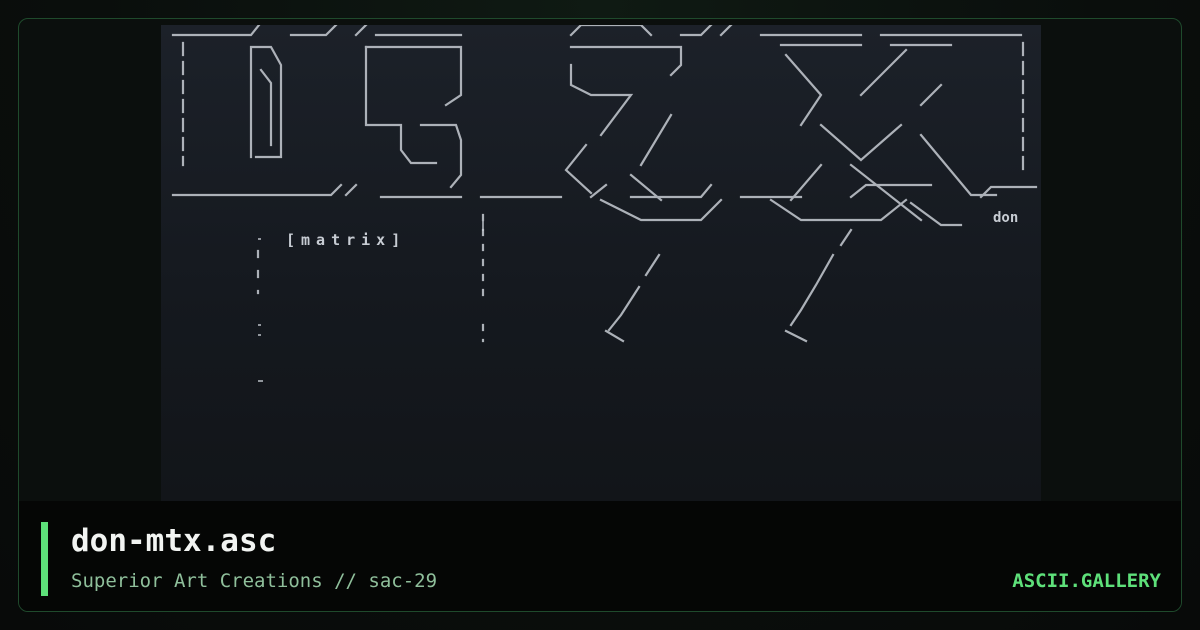 The width and height of the screenshot is (1200, 630). What do you see at coordinates (44, 559) in the screenshot?
I see `accent-bar` at bounding box center [44, 559].